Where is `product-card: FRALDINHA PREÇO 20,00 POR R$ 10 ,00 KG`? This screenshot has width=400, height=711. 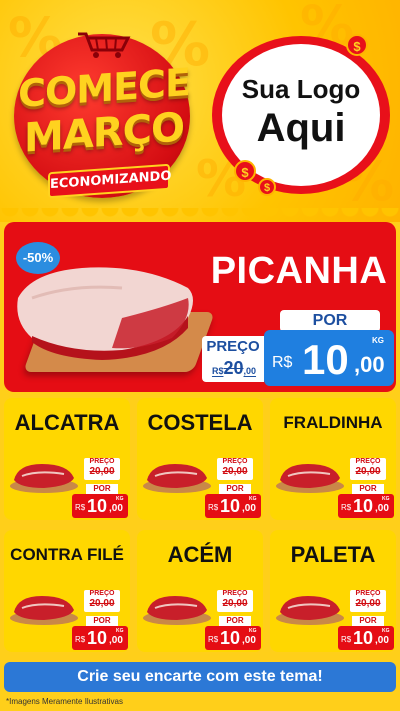
product-card: FRALDINHA PREÇO 20,00 POR R$ 10 ,00 KG is located at coordinates (333, 459).